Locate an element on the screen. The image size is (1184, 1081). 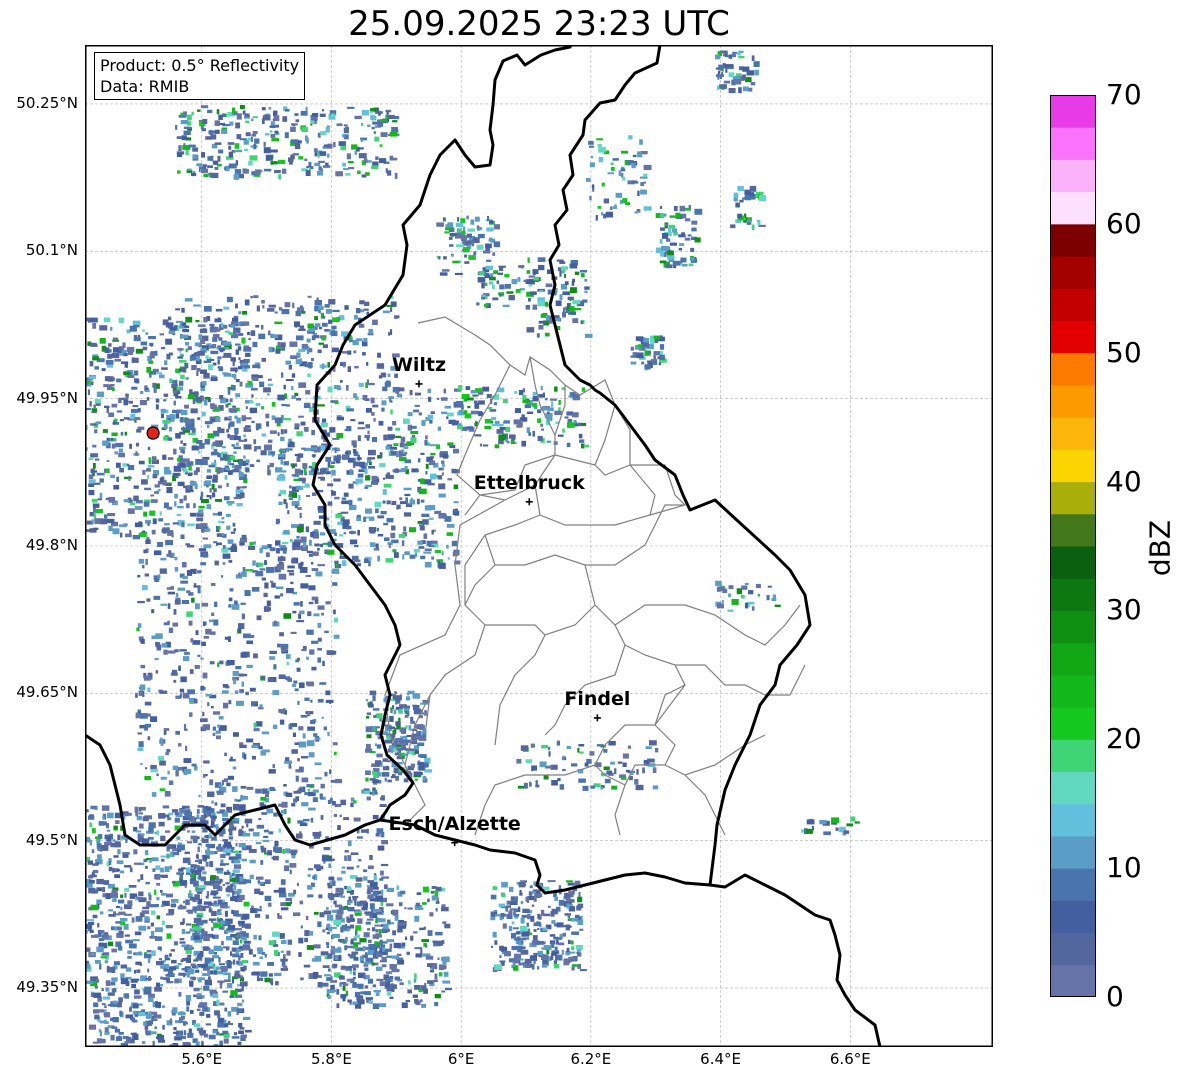
lat-tick-label: 49.65°N is located at coordinates (47, 692).